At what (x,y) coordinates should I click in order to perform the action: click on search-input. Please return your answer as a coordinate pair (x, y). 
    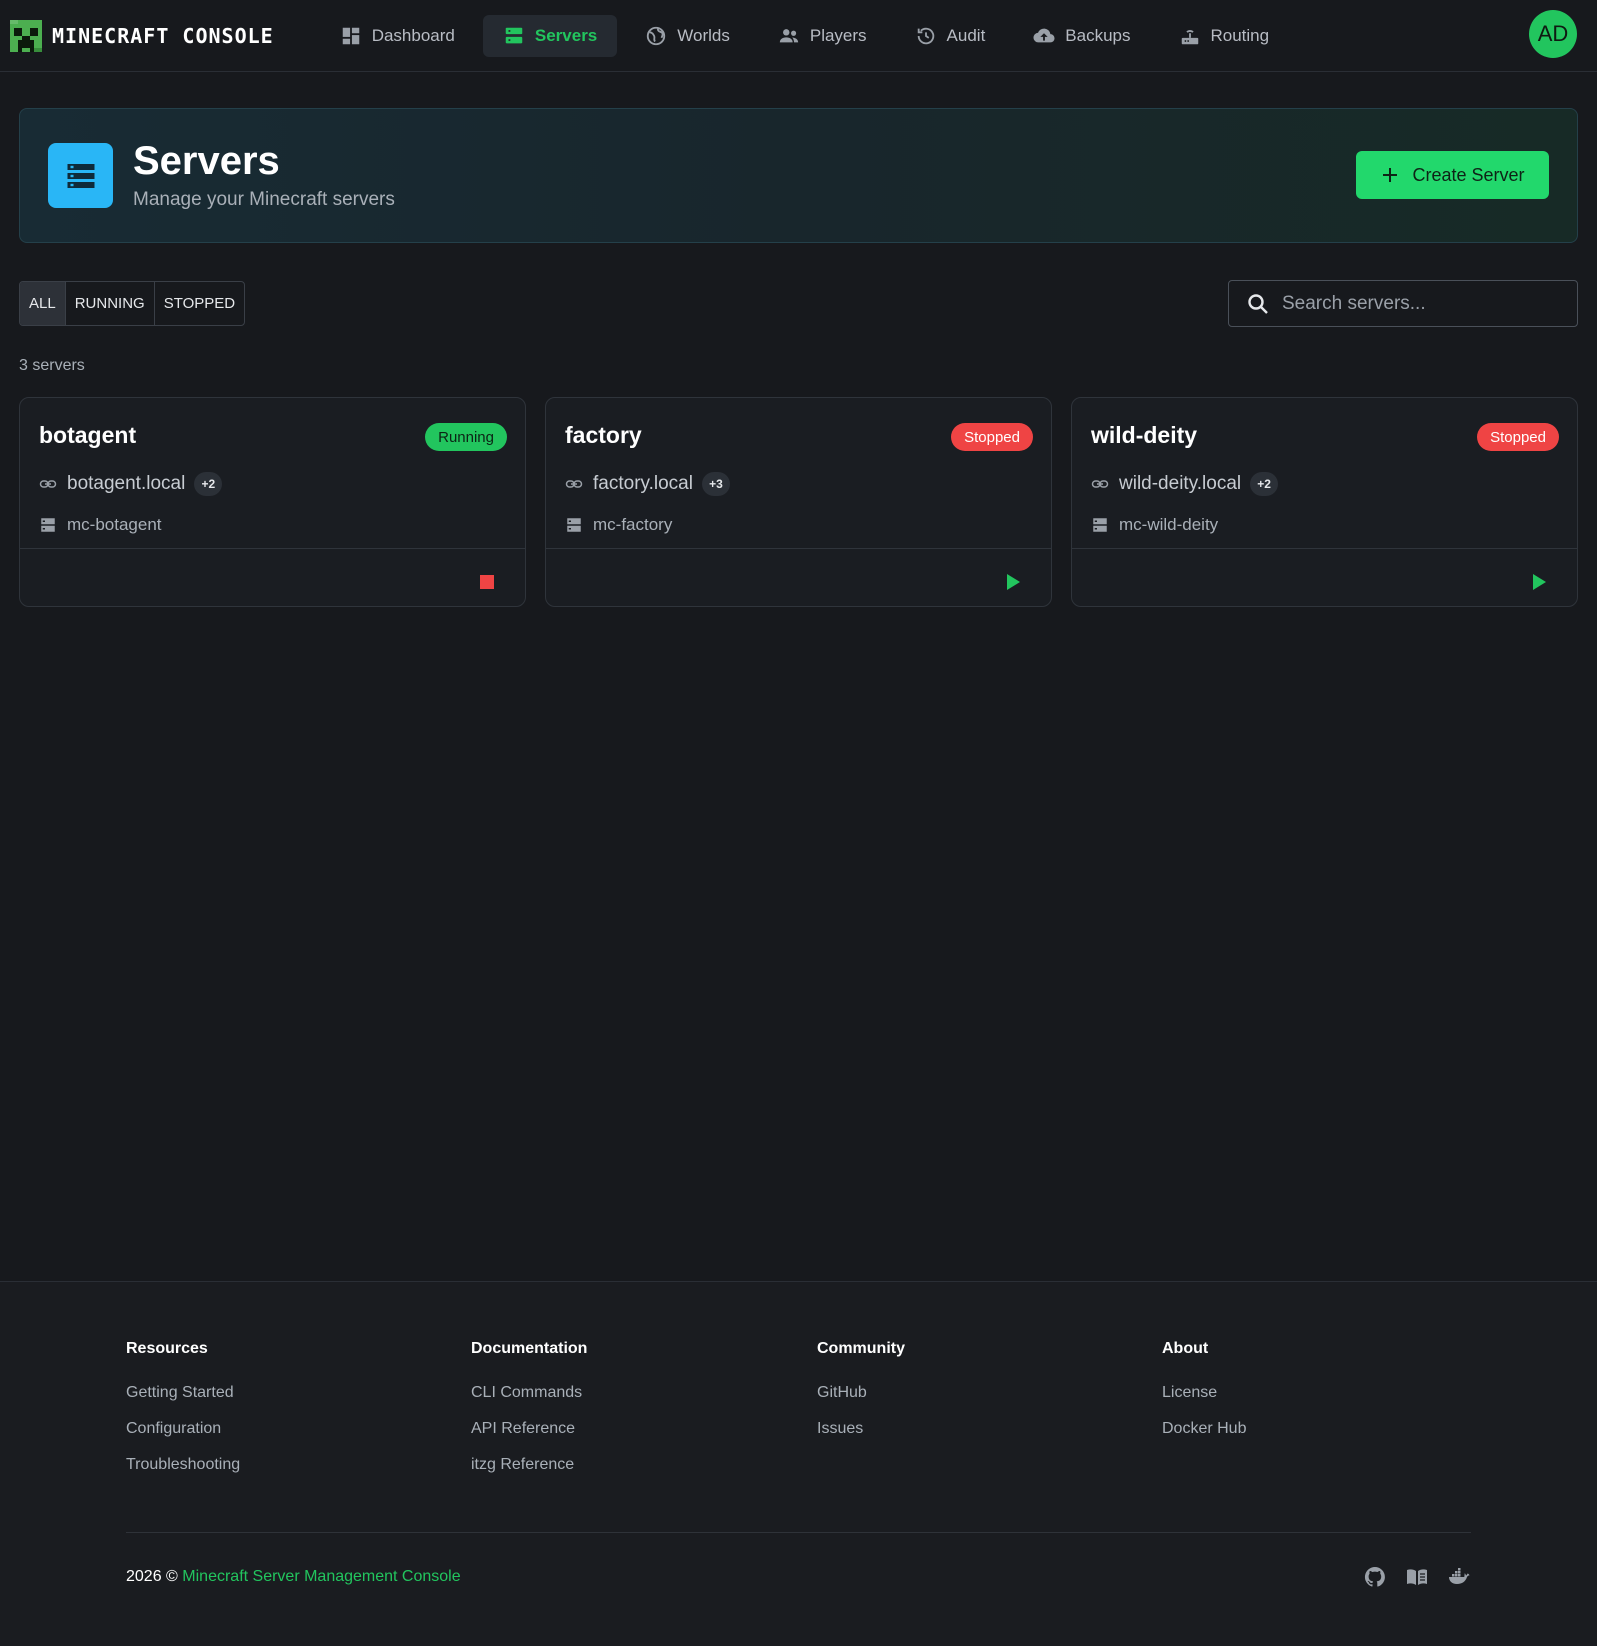
    Looking at the image, I should click on (1422, 303).